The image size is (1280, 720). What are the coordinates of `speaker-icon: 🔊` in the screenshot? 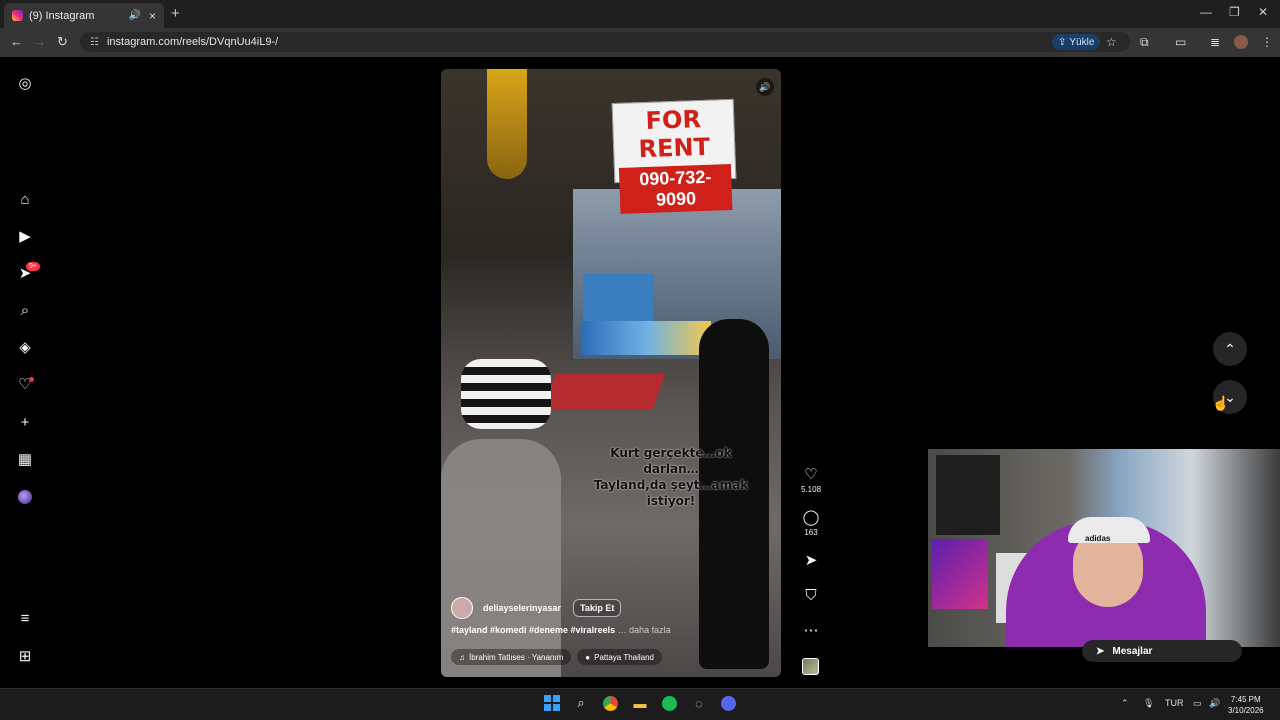 It's located at (135, 15).